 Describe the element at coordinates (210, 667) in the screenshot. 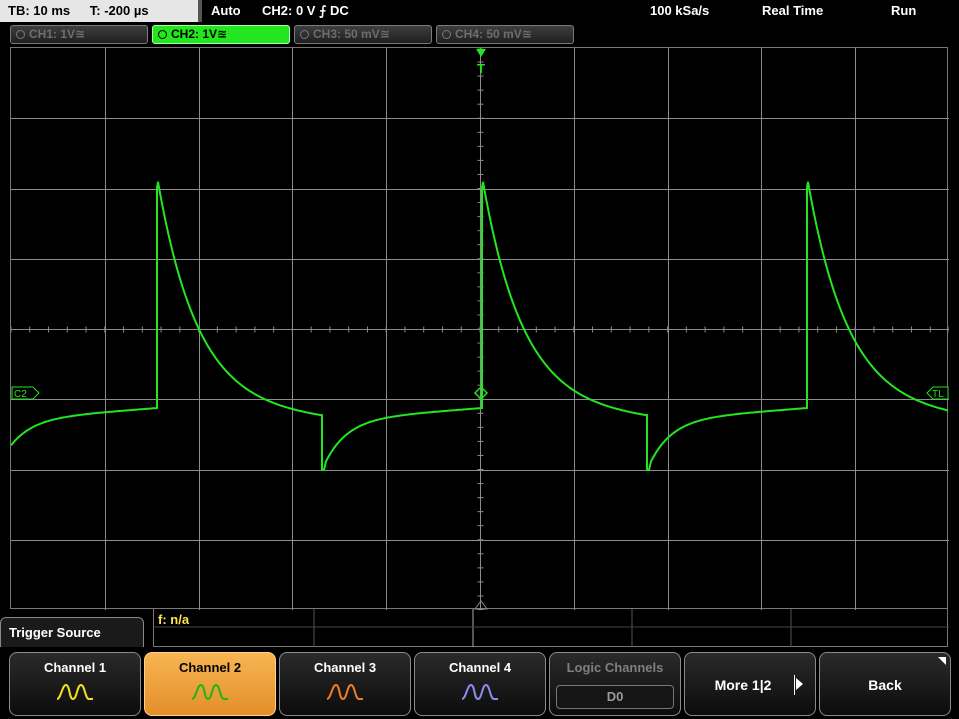

I see `key-label: Channel 2` at that location.